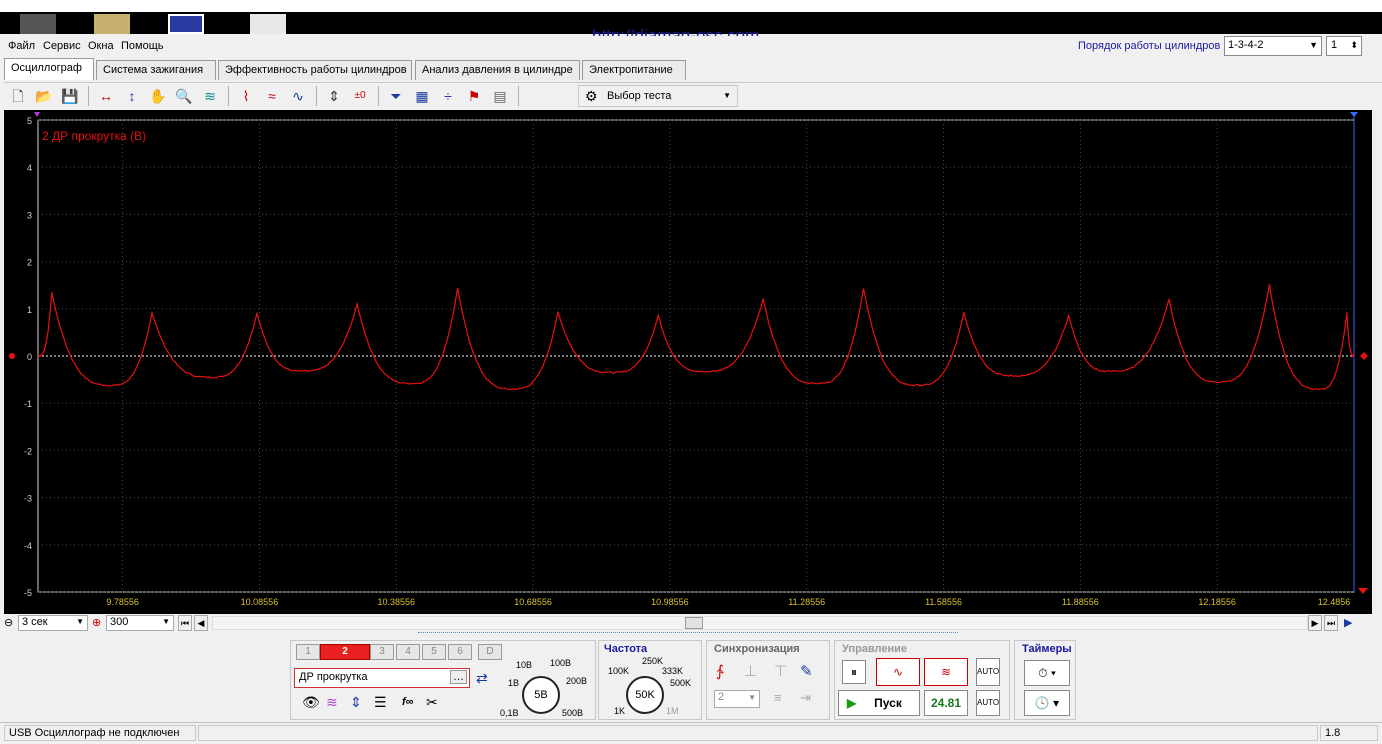 The height and width of the screenshot is (744, 1382). Describe the element at coordinates (750, 671) in the screenshot. I see `sync-positive-pulse-icon: ⊥` at that location.